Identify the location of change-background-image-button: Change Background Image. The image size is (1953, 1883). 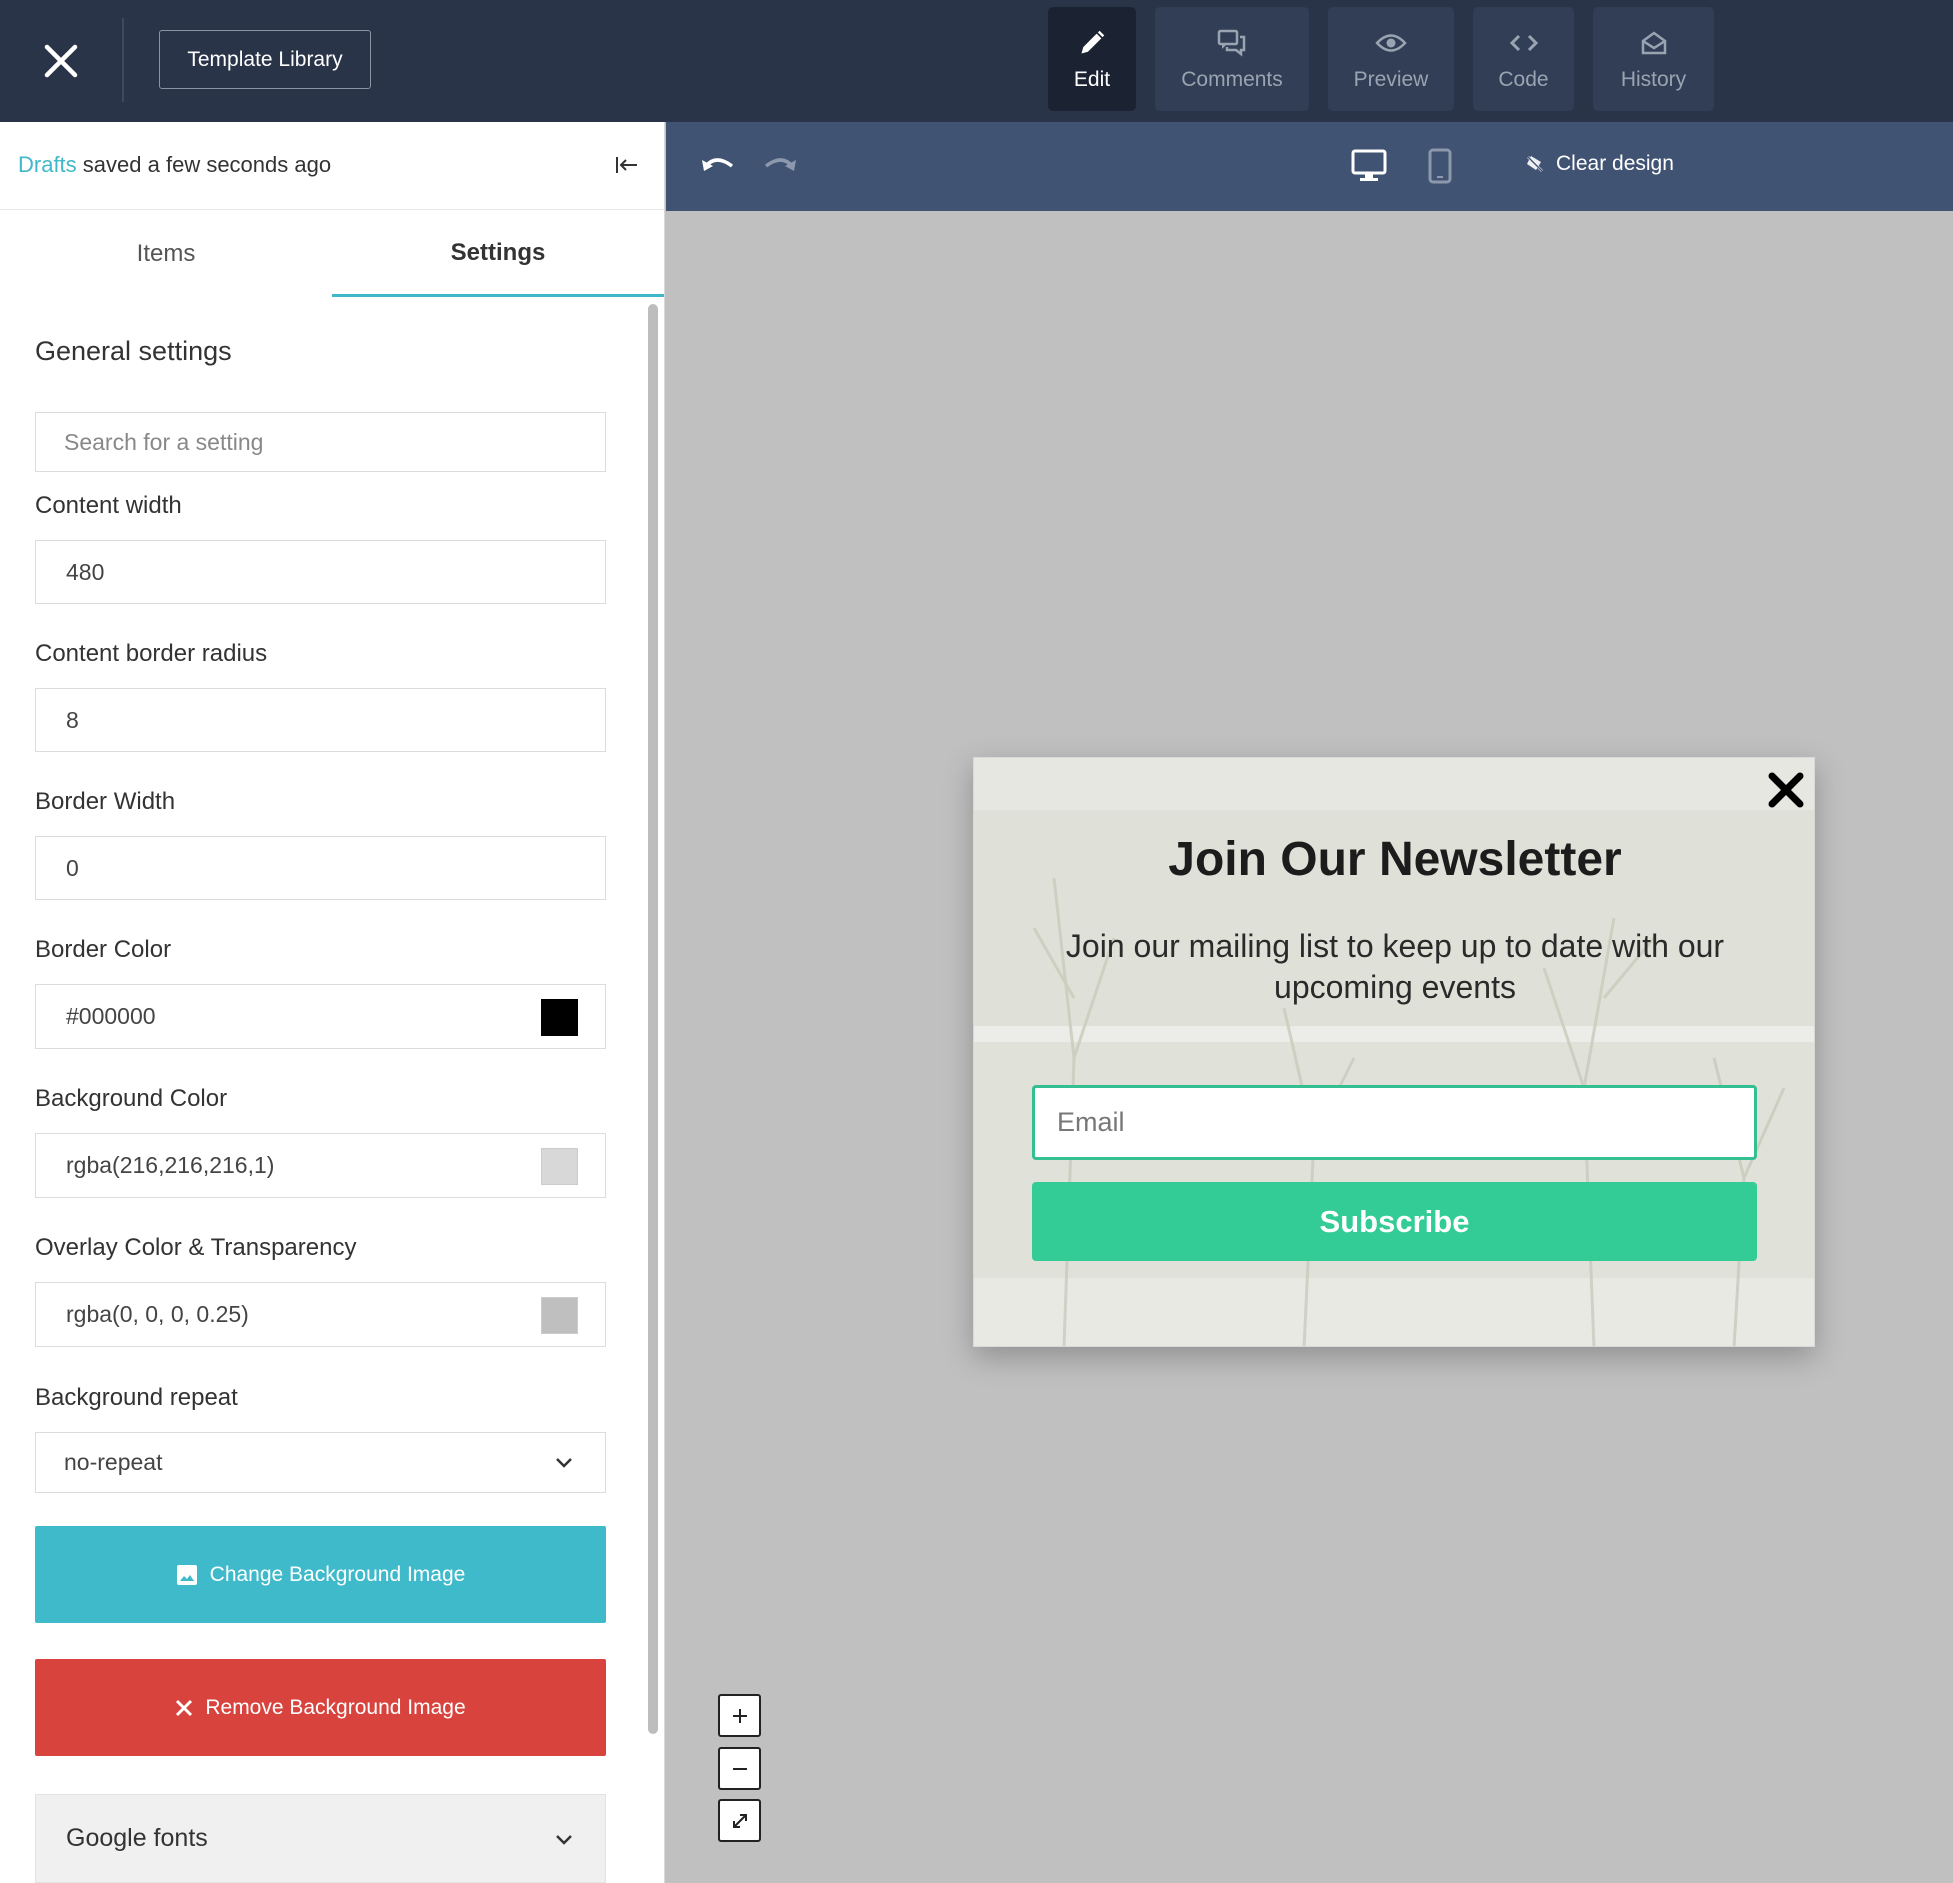
(320, 1574).